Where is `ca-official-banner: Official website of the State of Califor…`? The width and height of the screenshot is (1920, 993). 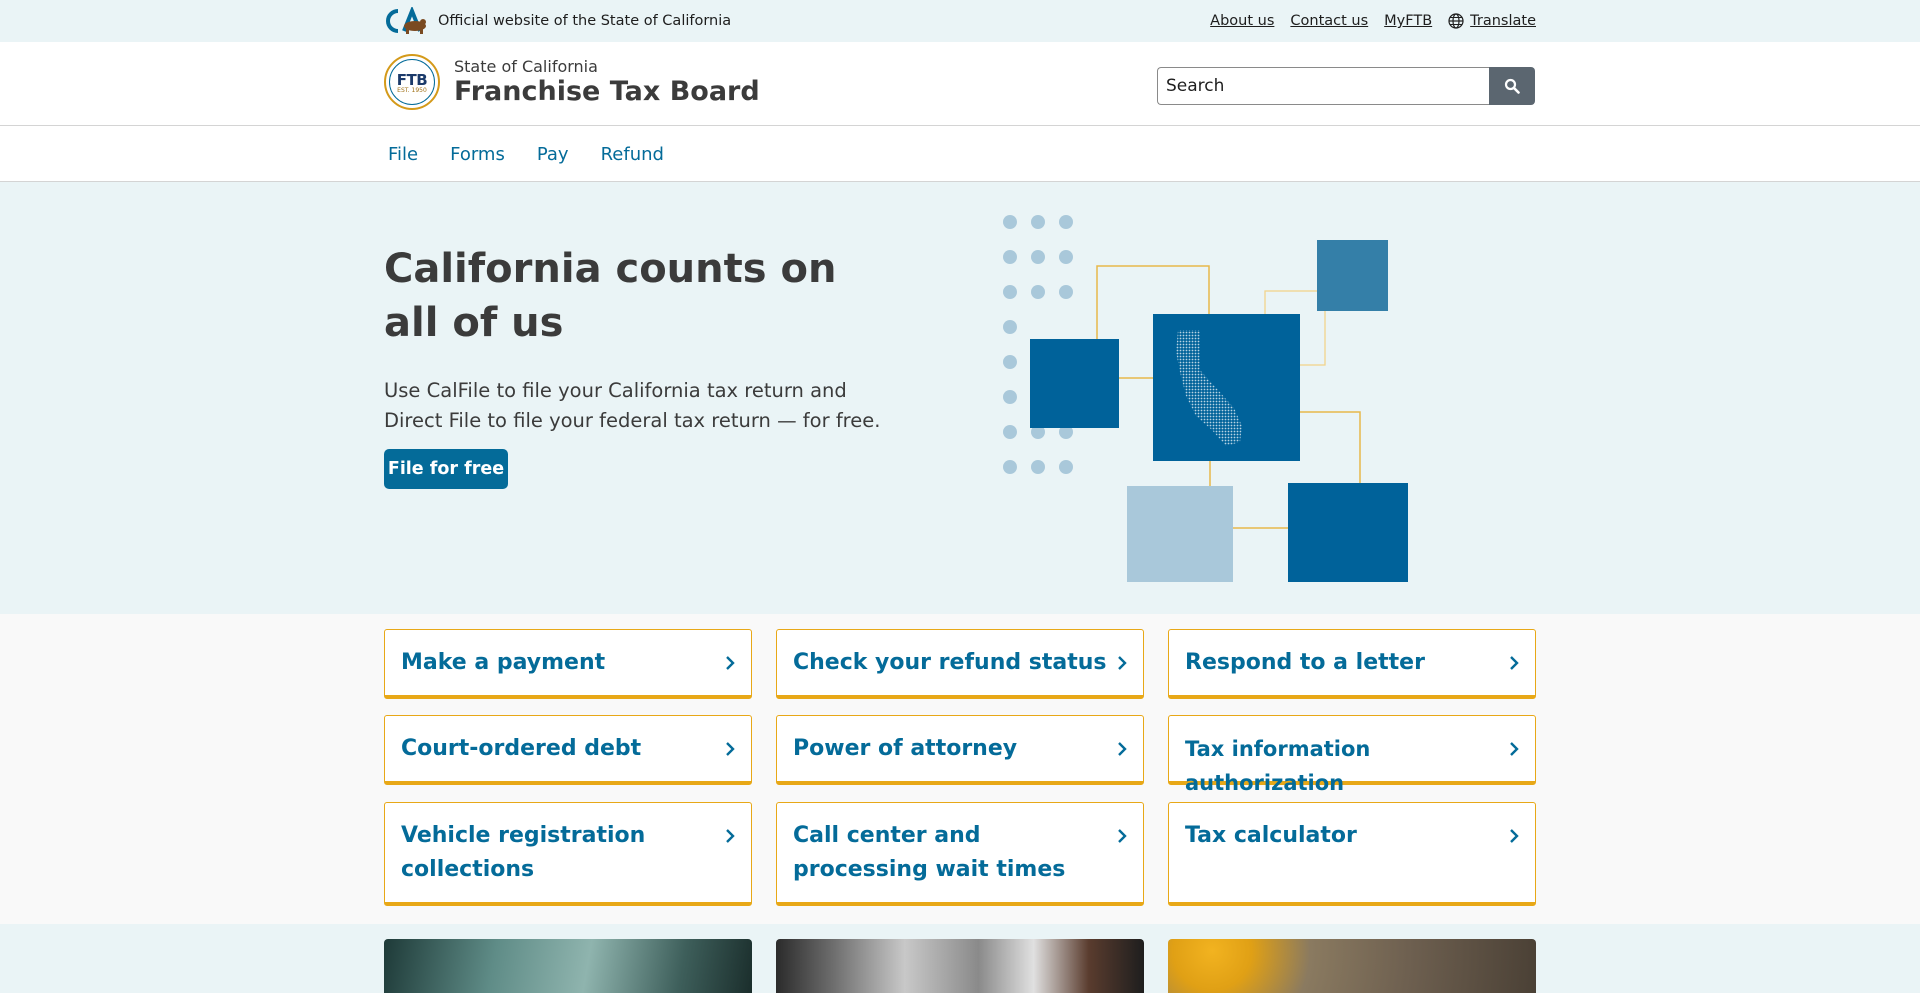
ca-official-banner: Official website of the State of Califor… is located at coordinates (557, 21).